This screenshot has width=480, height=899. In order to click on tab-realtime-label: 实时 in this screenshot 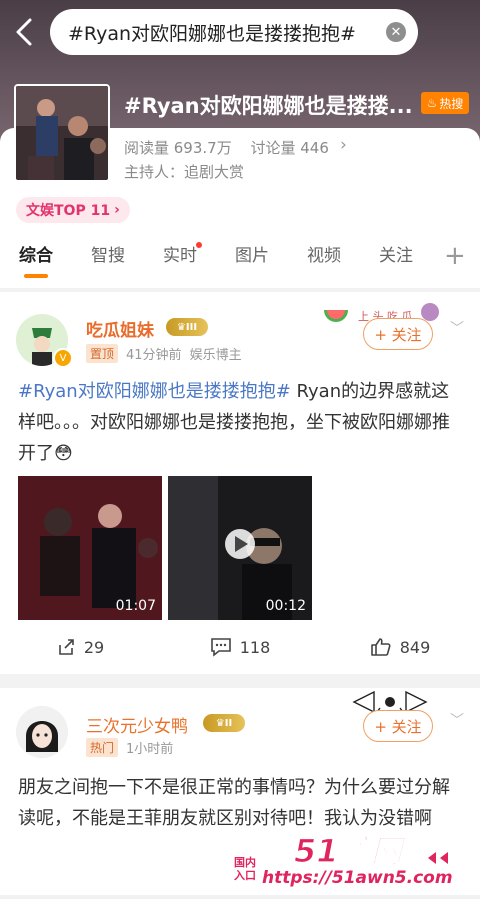, I will do `click(180, 256)`.